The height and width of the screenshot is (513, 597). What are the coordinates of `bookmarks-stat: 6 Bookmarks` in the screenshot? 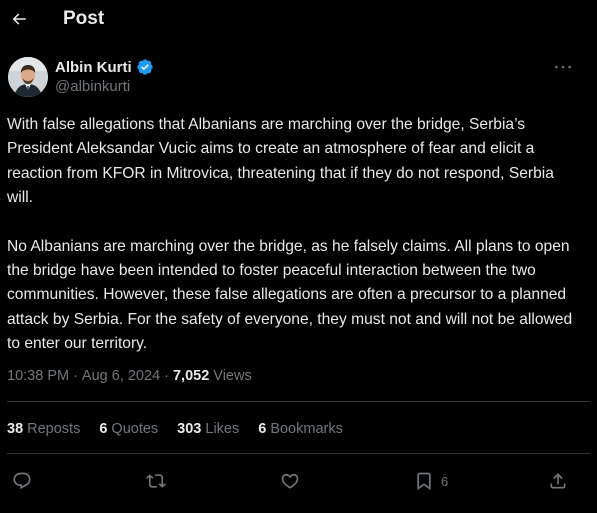 It's located at (300, 429).